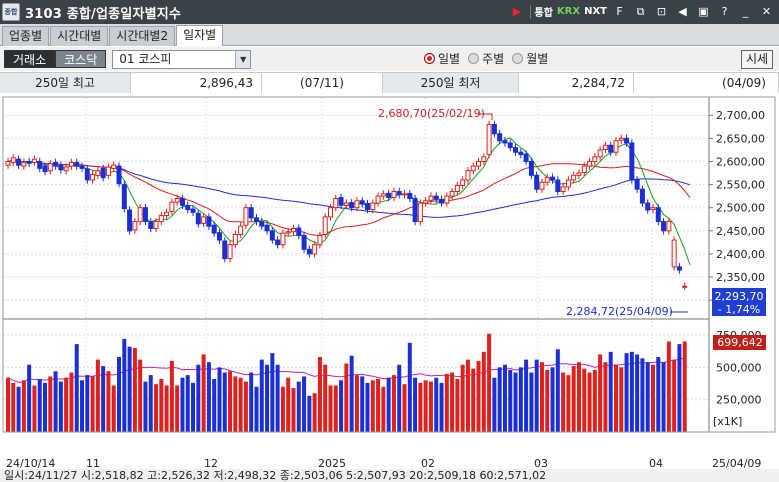 The image size is (779, 482). What do you see at coordinates (740, 277) in the screenshot?
I see `price-tick-label: 2,350,00` at bounding box center [740, 277].